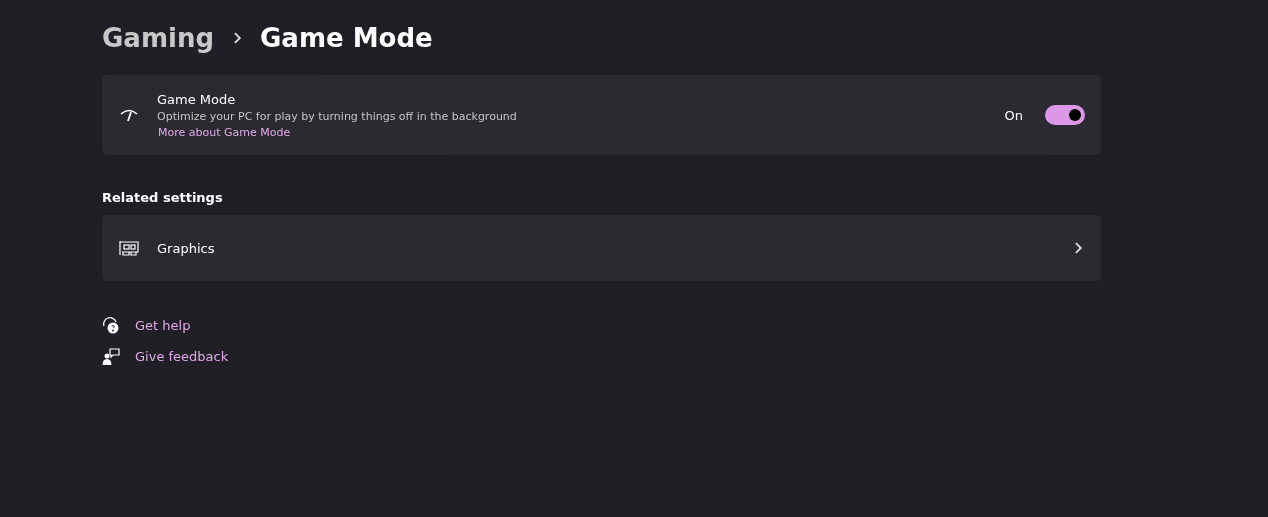 The image size is (1268, 517). I want to click on feedback-icon, so click(111, 356).